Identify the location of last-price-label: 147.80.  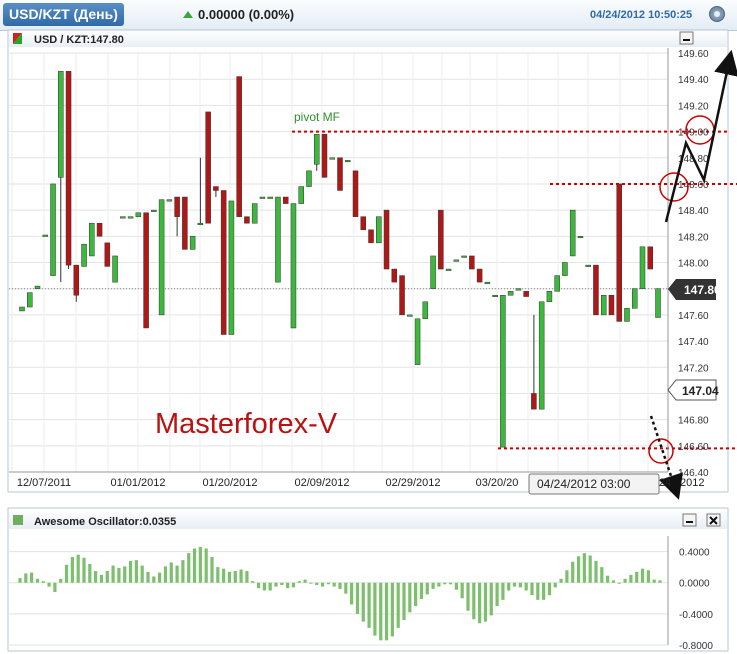
(694, 289).